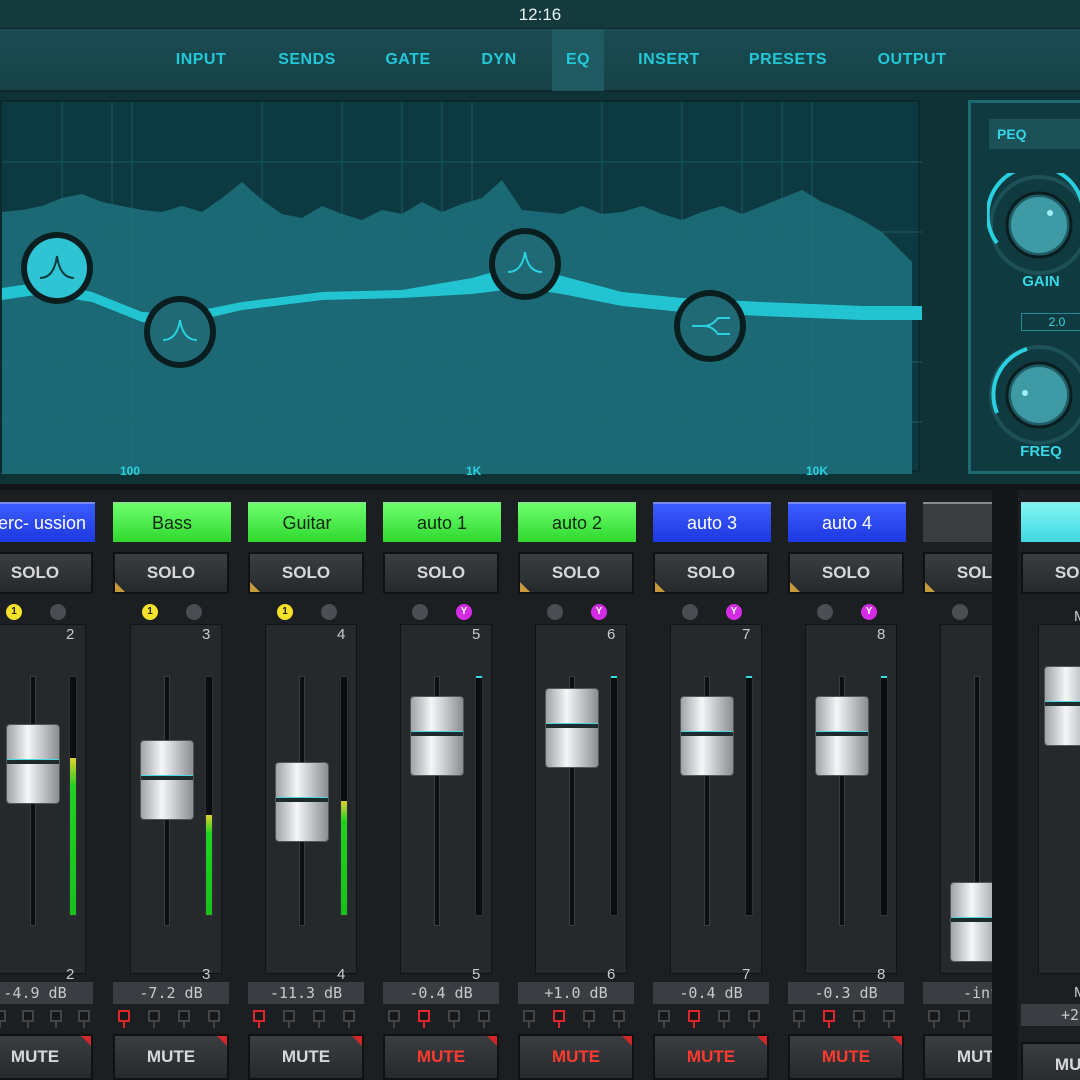 The image size is (1080, 1080). I want to click on tab-input: INPUT, so click(201, 60).